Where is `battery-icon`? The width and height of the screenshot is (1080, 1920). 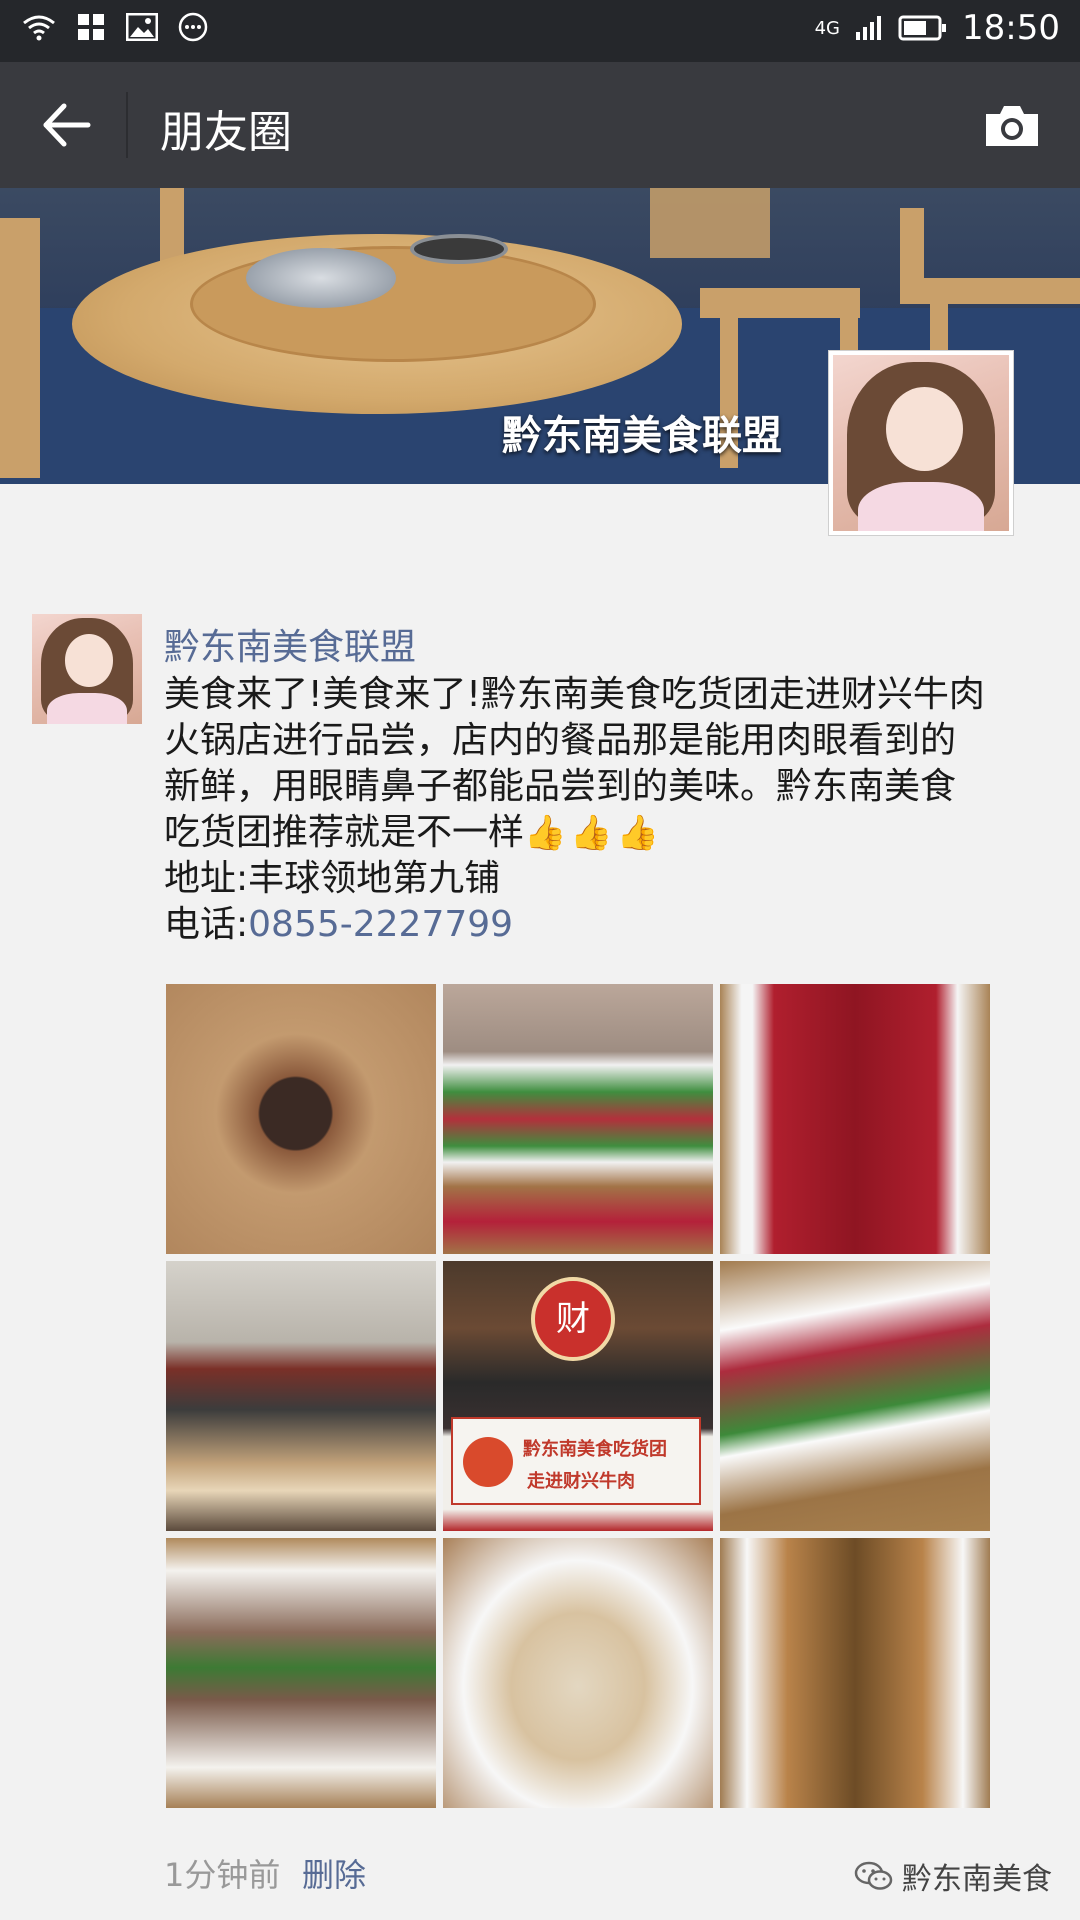
battery-icon is located at coordinates (922, 28).